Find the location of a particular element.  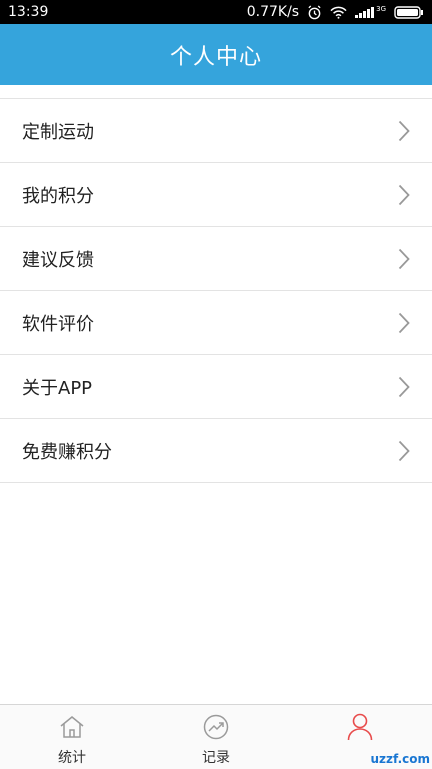

status-icons: 0.77K/s 3G is located at coordinates (335, 12).